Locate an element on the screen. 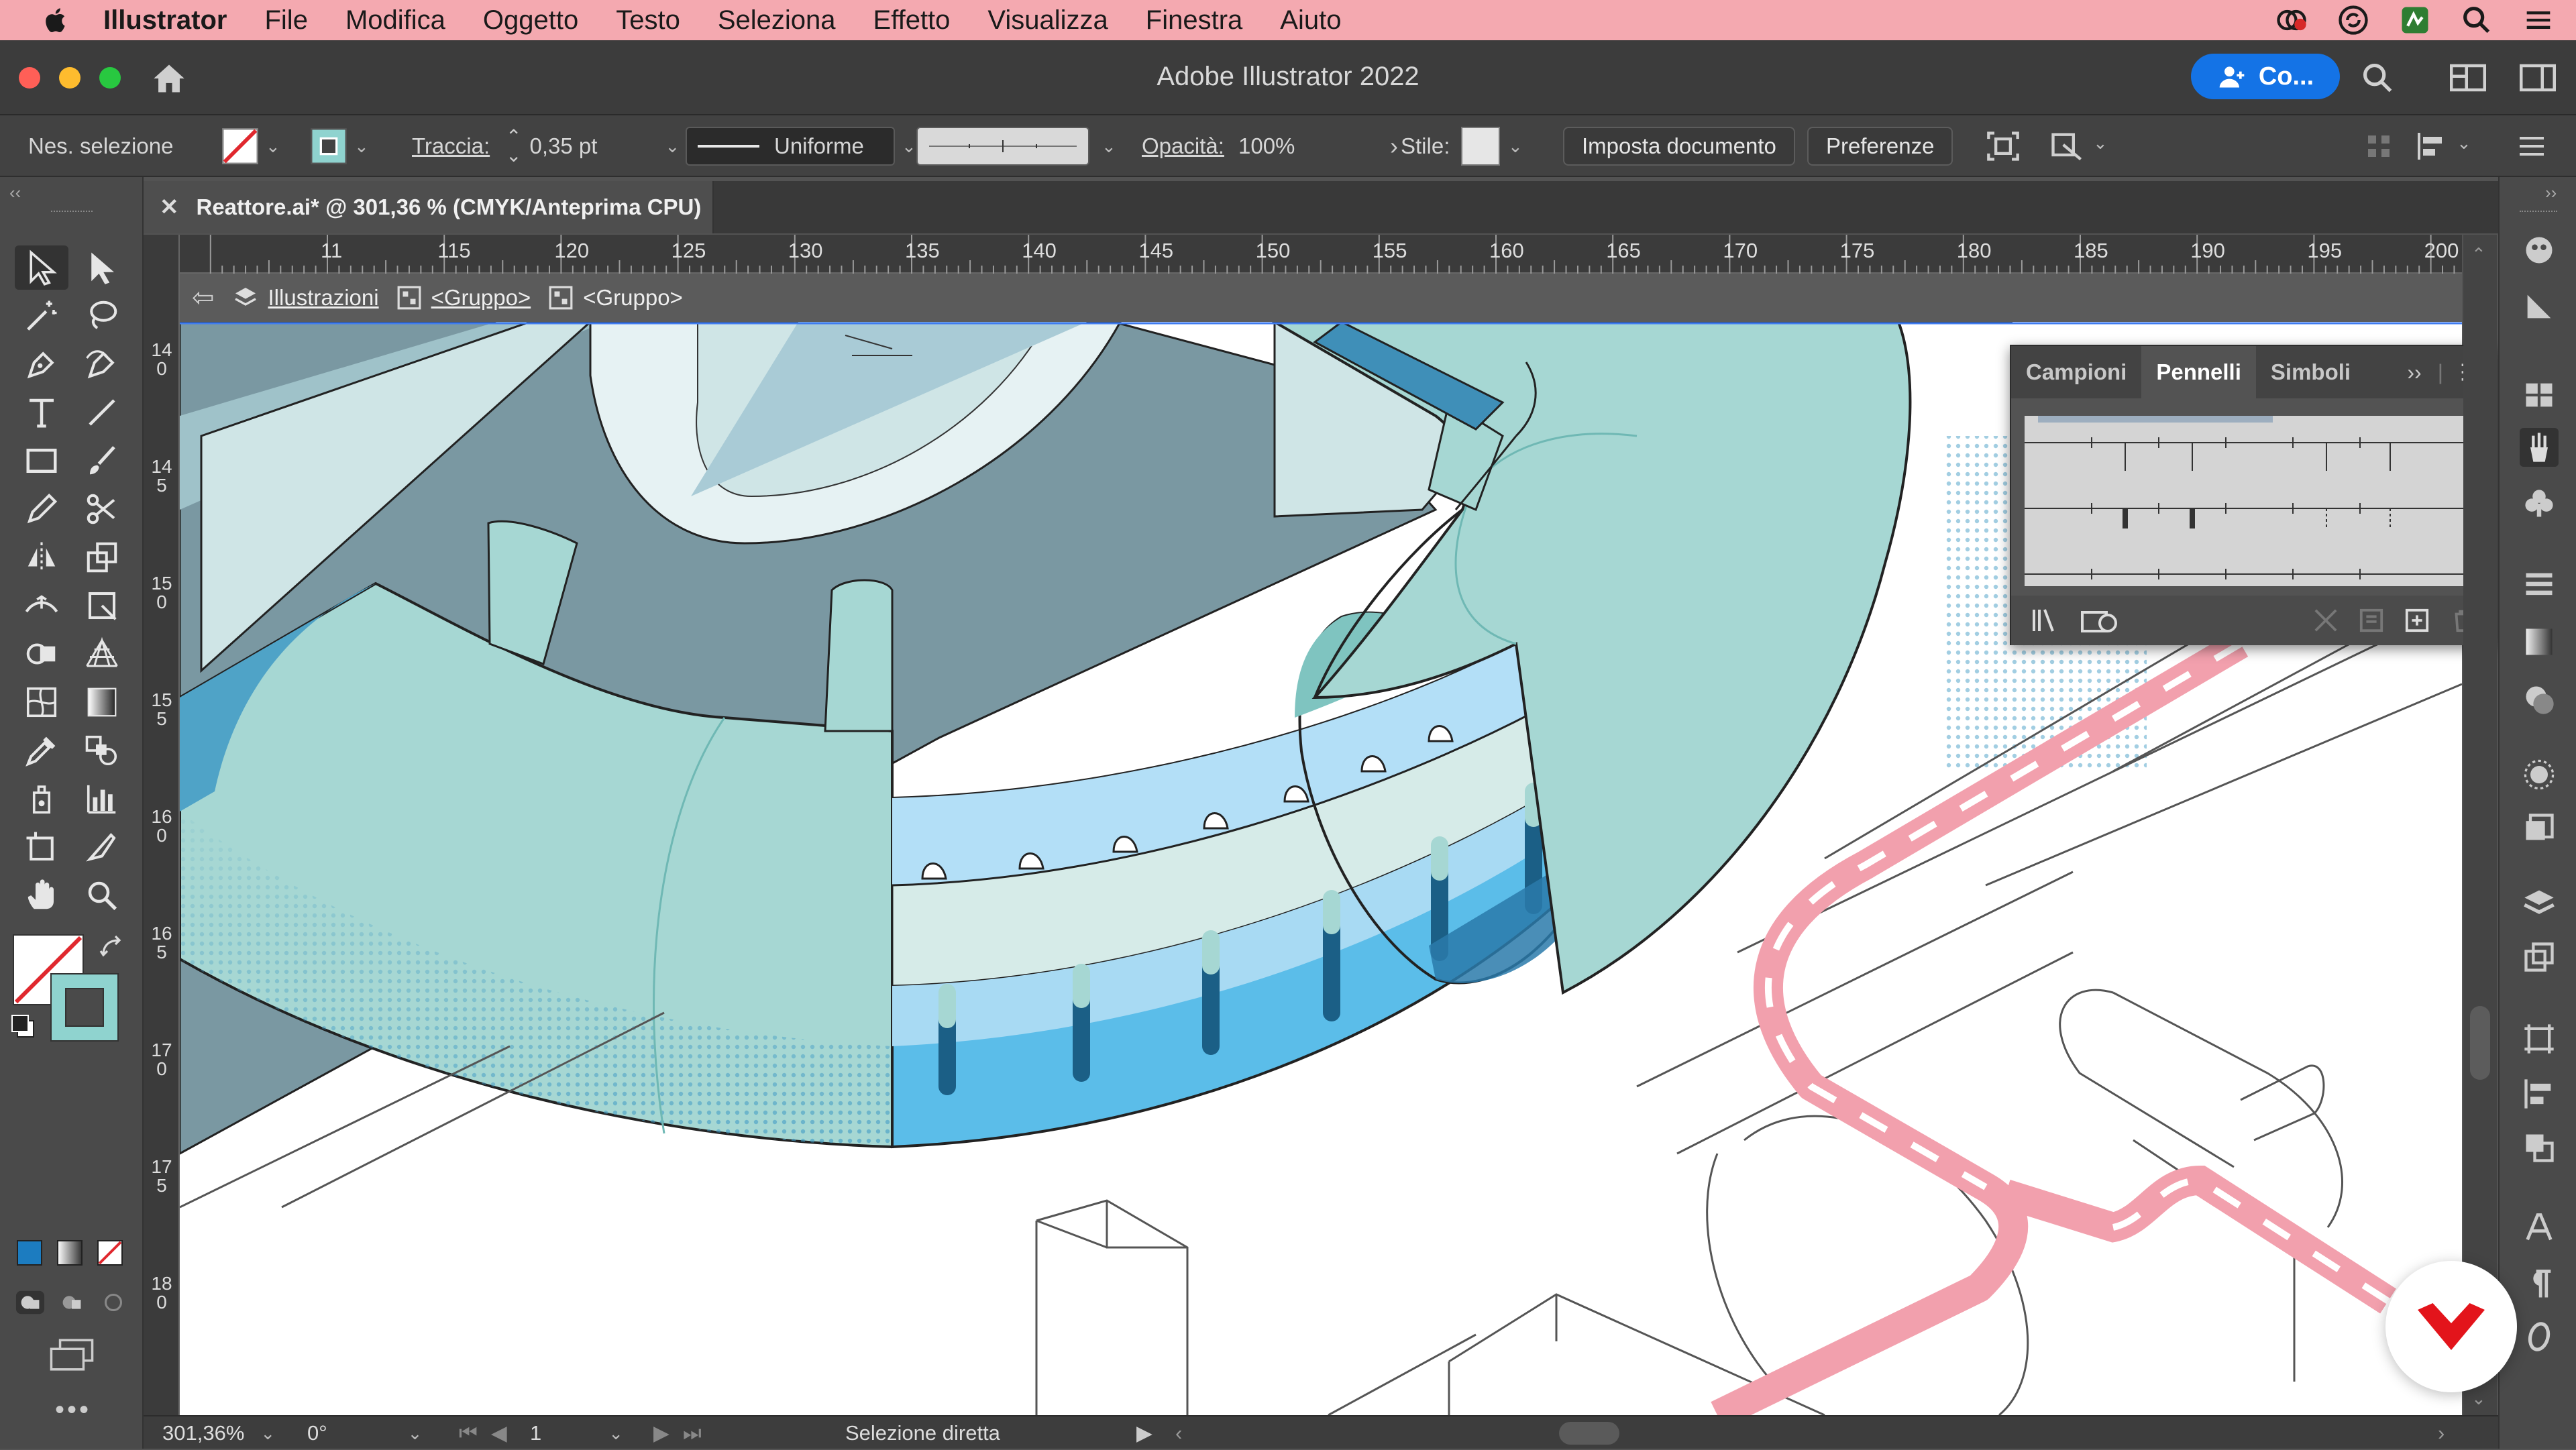 The height and width of the screenshot is (1450, 2576). dock-properties is located at coordinates (2539, 250).